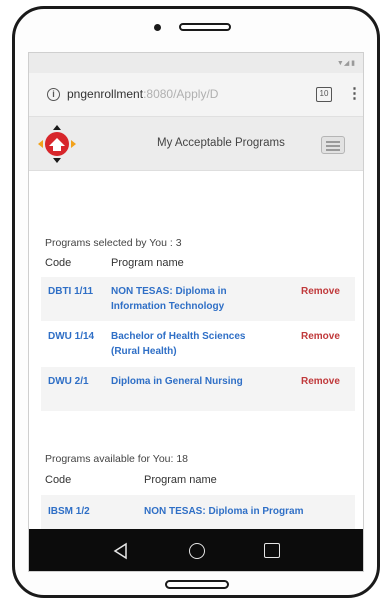 The image size is (392, 604). What do you see at coordinates (206, 381) in the screenshot?
I see `program-name-link: Diploma in General Nursing` at bounding box center [206, 381].